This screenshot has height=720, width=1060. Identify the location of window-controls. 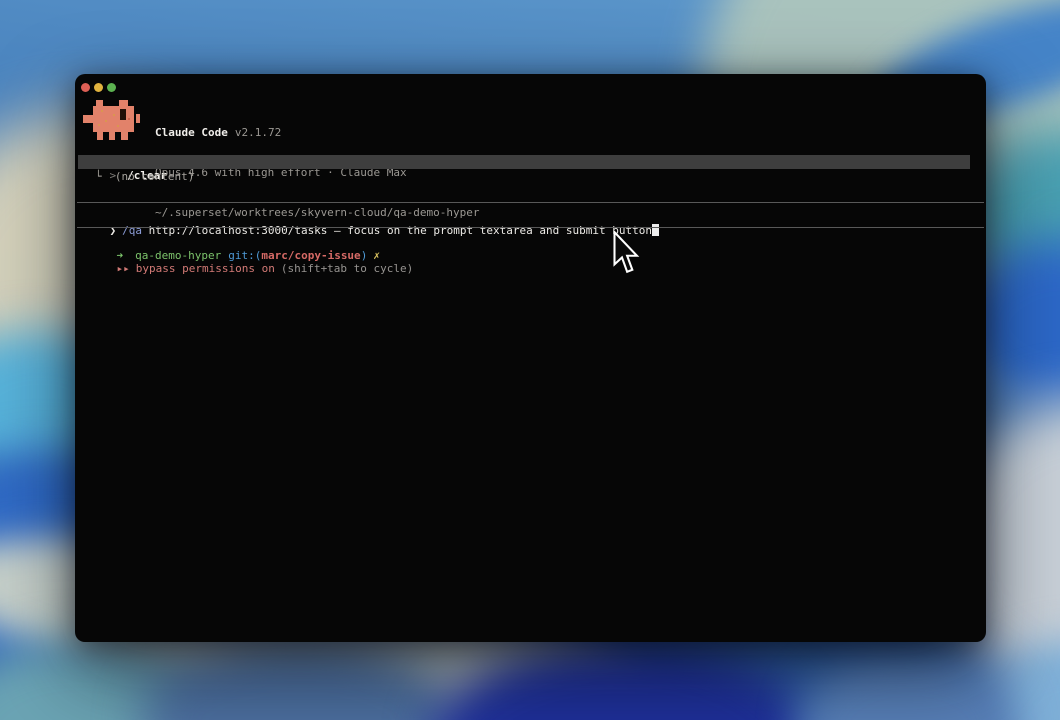
(98, 87).